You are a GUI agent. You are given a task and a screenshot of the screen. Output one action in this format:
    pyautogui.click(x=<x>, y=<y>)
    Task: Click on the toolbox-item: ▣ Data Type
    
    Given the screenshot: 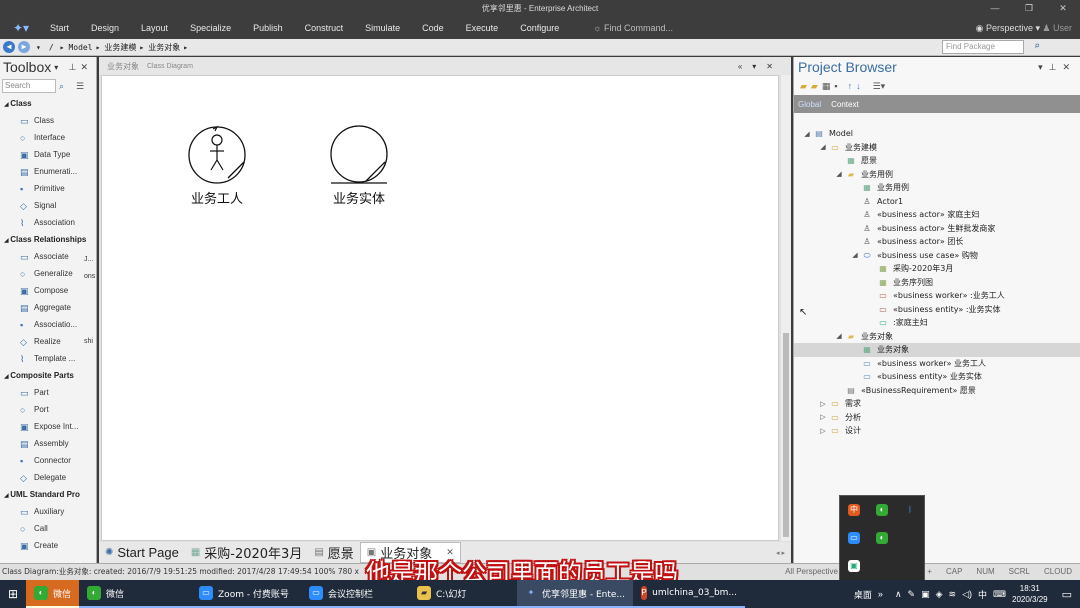 What is the action you would take?
    pyautogui.click(x=48, y=154)
    